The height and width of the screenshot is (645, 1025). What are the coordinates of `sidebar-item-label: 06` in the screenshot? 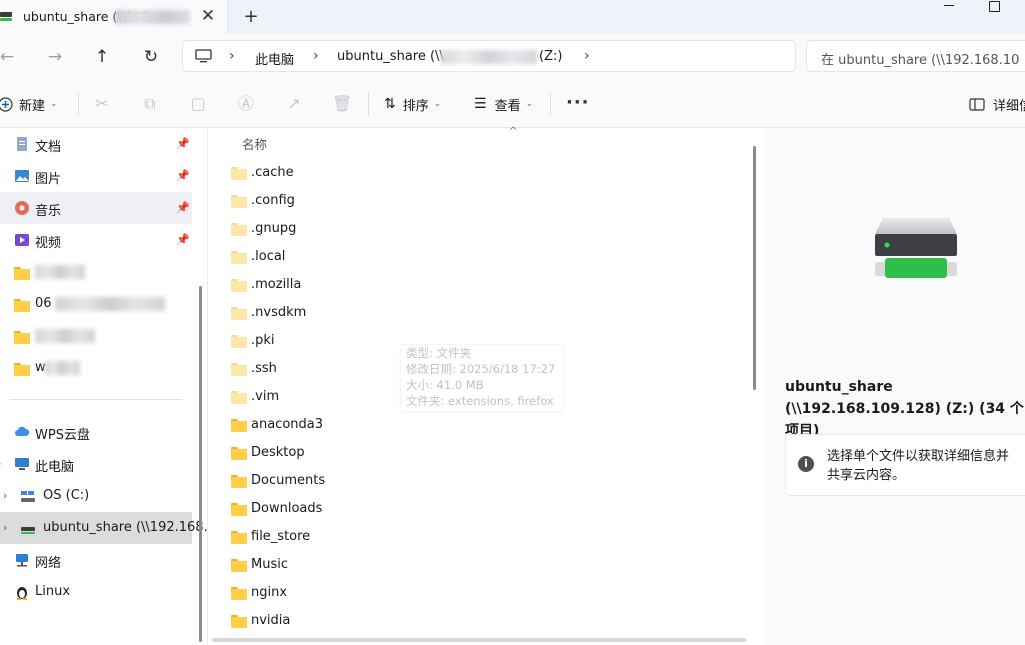 It's located at (43, 303).